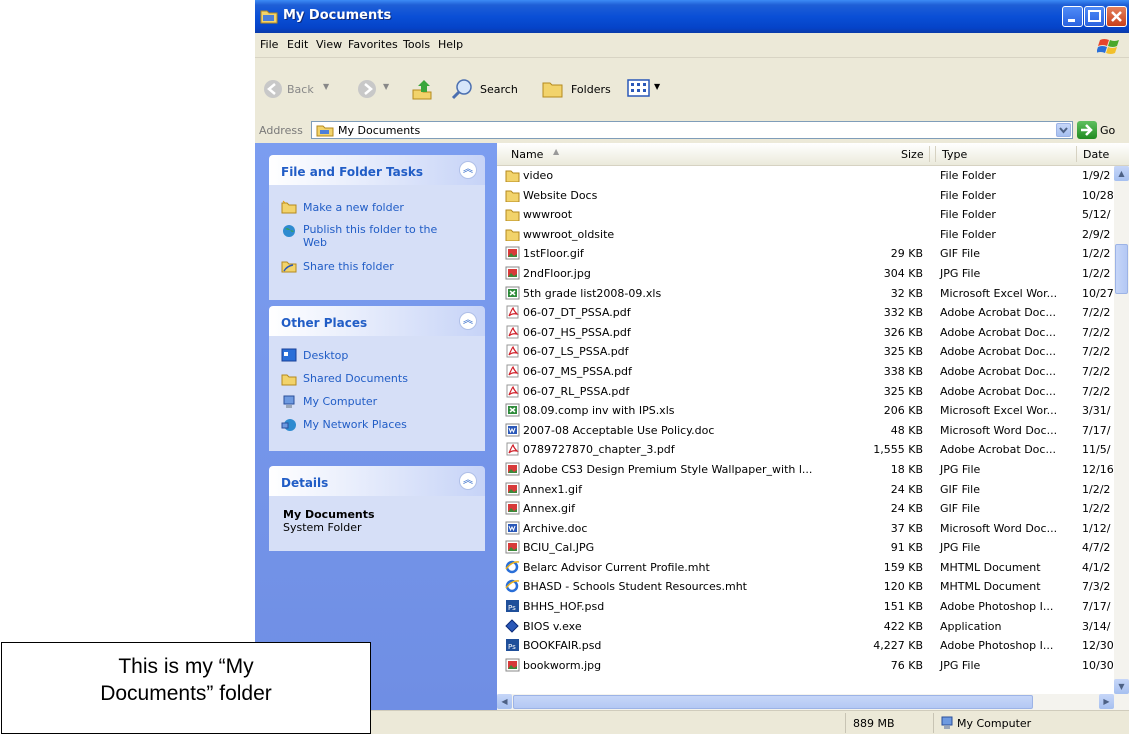 This screenshot has width=1129, height=734. What do you see at coordinates (1121, 269) in the screenshot?
I see `vertical-scroll-thumb` at bounding box center [1121, 269].